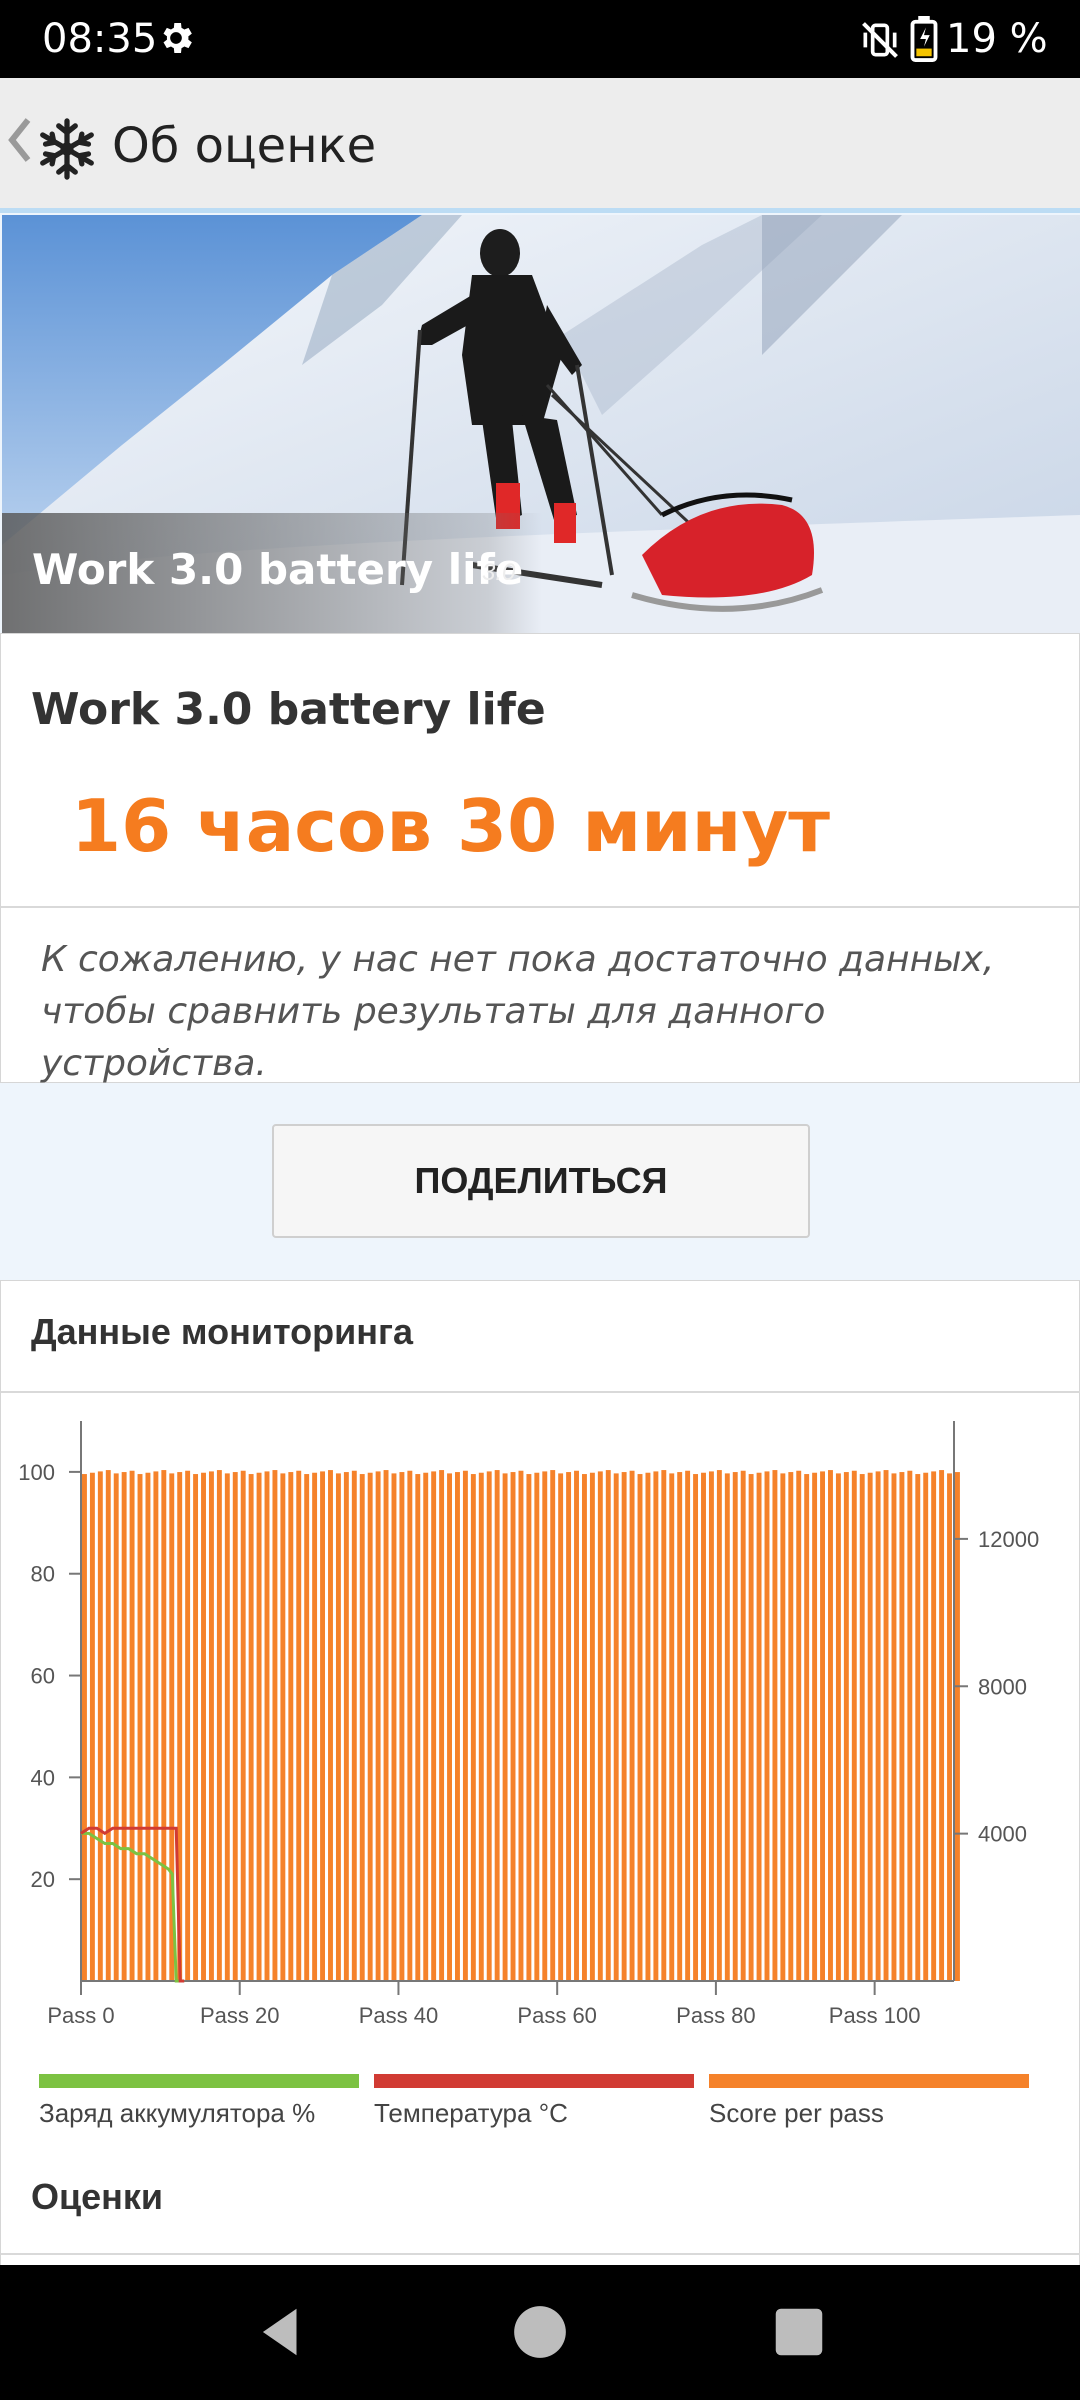 This screenshot has height=2400, width=1080. I want to click on x-axis-tick-label: Pass 80, so click(716, 2015).